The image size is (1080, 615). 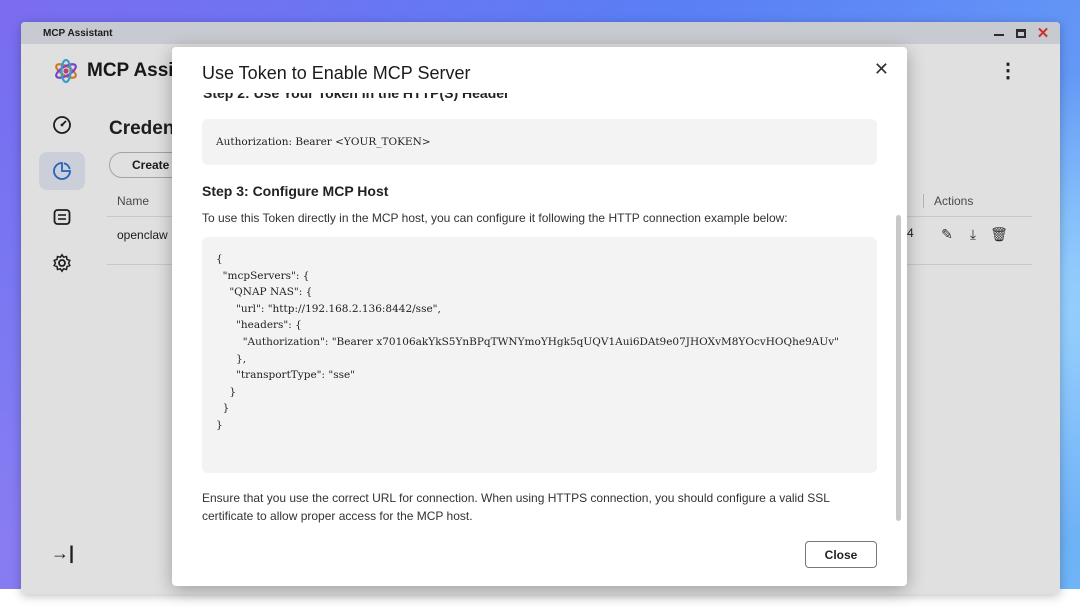 I want to click on dialog-scrollbar, so click(x=898, y=355).